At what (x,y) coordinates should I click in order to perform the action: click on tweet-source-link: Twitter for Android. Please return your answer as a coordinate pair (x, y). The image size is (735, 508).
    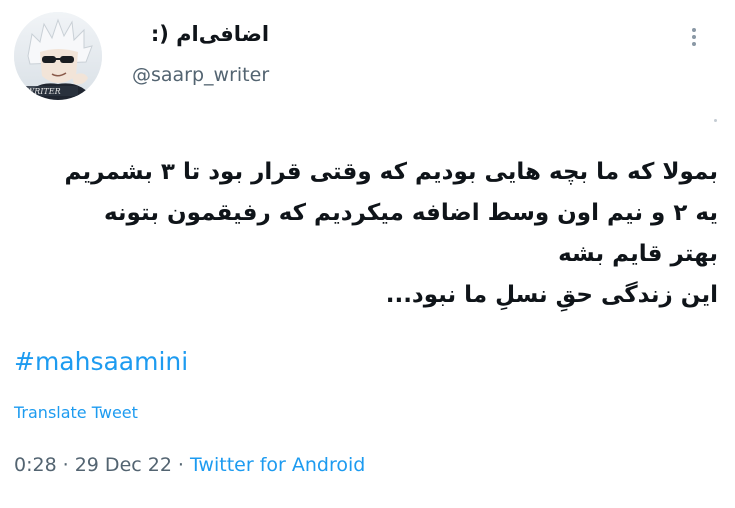
    Looking at the image, I should click on (277, 465).